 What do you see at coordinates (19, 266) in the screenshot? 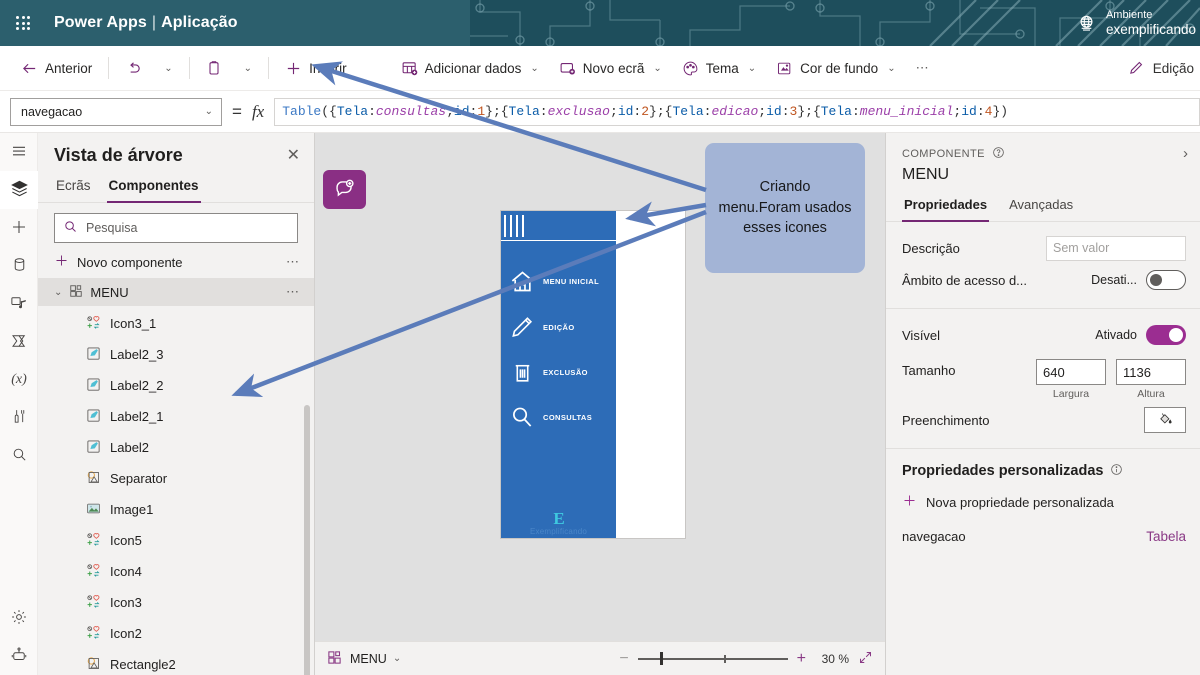
I see `rail-item-data` at bounding box center [19, 266].